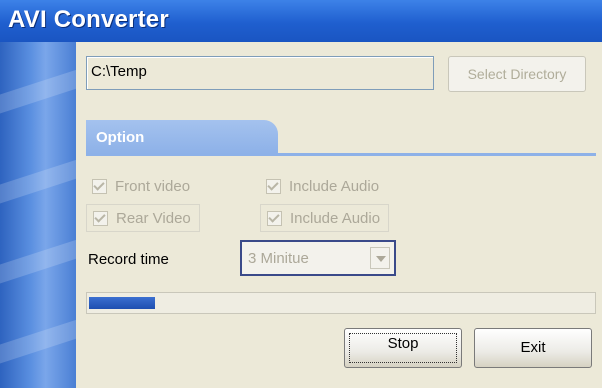 Image resolution: width=602 pixels, height=388 pixels. What do you see at coordinates (38, 215) in the screenshot?
I see `sidebar-decoration` at bounding box center [38, 215].